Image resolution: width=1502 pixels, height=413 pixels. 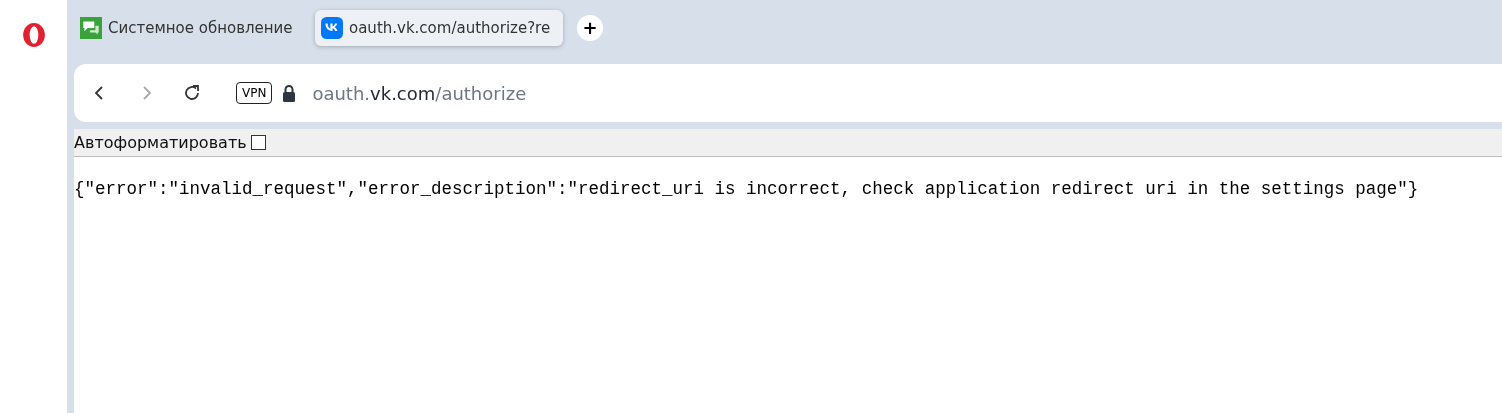 What do you see at coordinates (439, 28) in the screenshot?
I see `browser-tab: oauth.vk.com/authorize?re` at bounding box center [439, 28].